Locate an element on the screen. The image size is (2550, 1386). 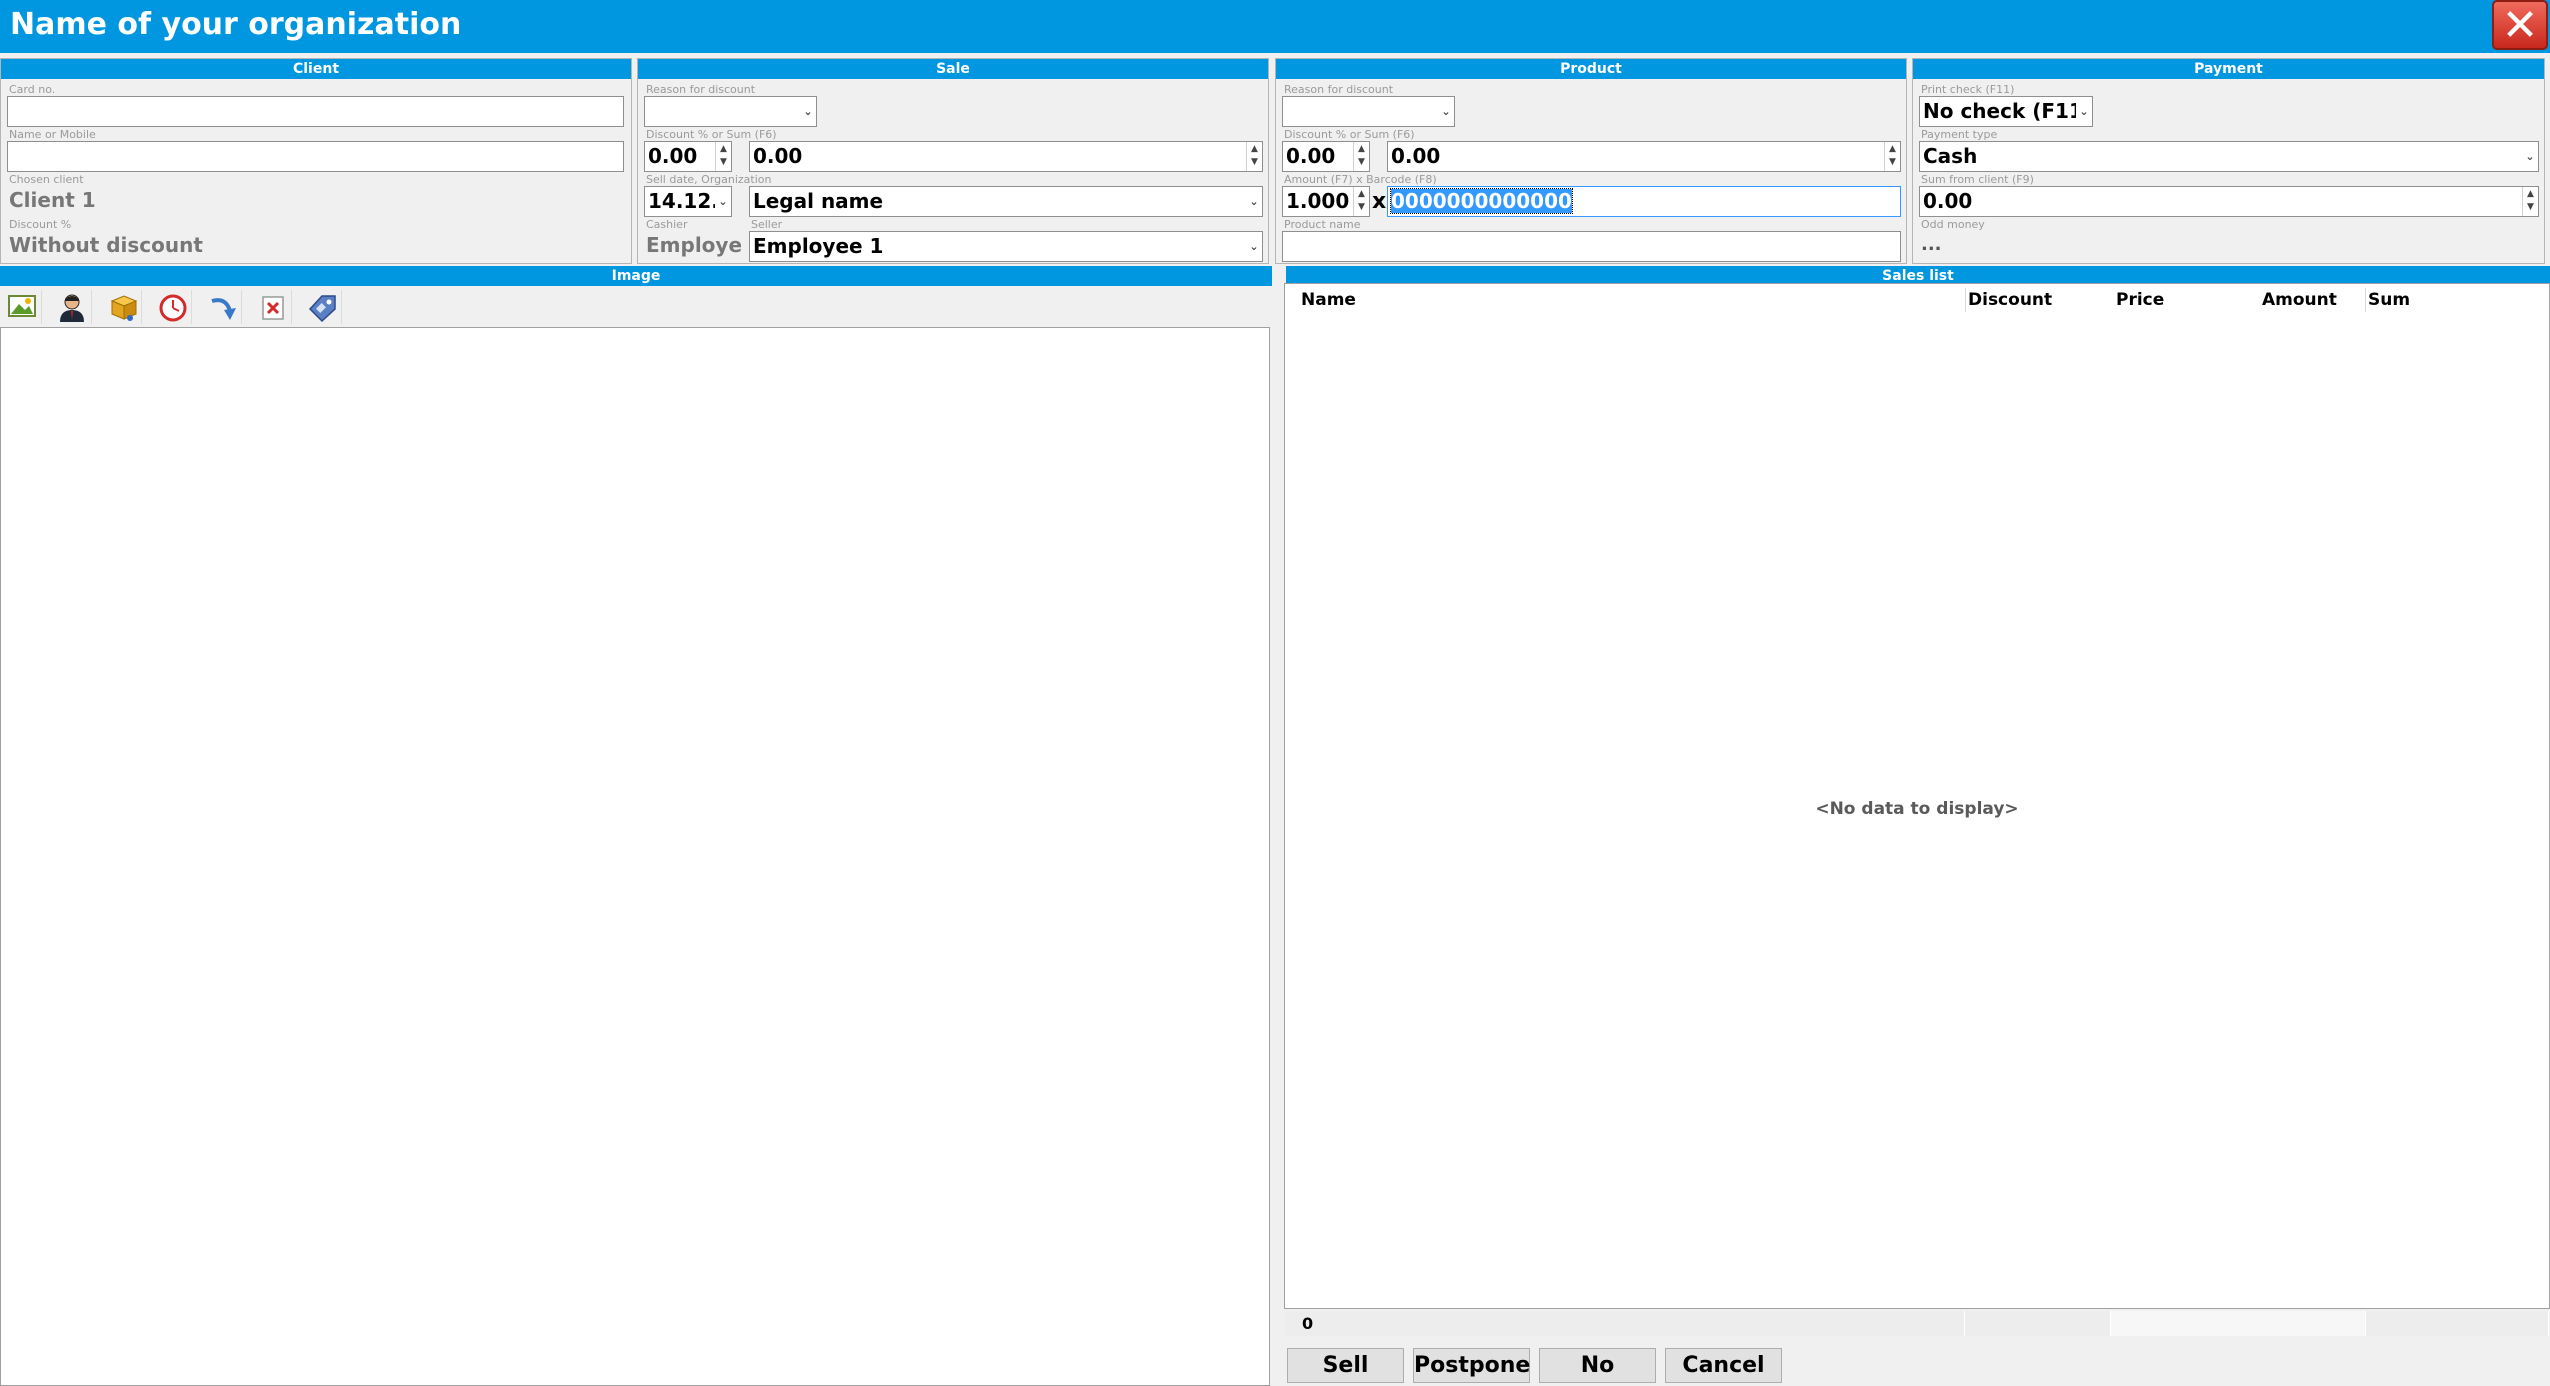
image-icon is located at coordinates (22, 306).